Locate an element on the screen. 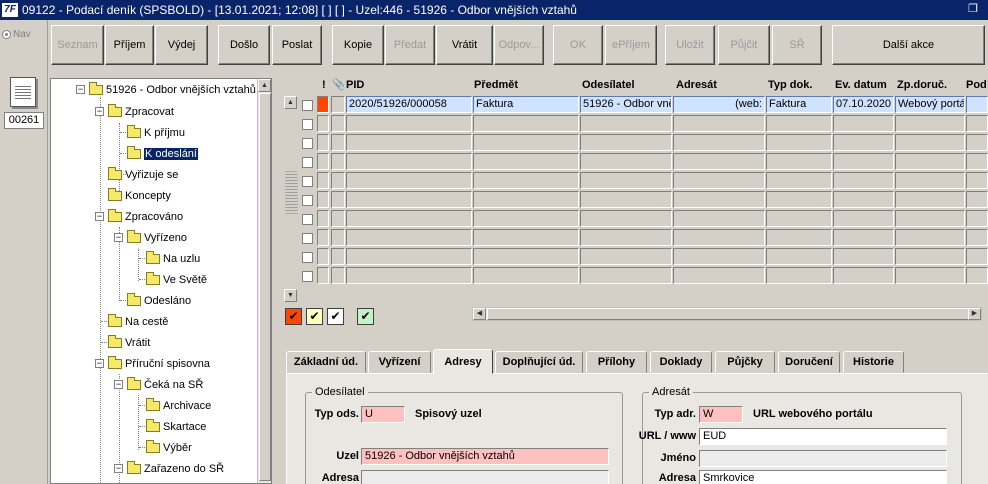 Image resolution: width=988 pixels, height=484 pixels. col-header-predmet: Předmět is located at coordinates (524, 85).